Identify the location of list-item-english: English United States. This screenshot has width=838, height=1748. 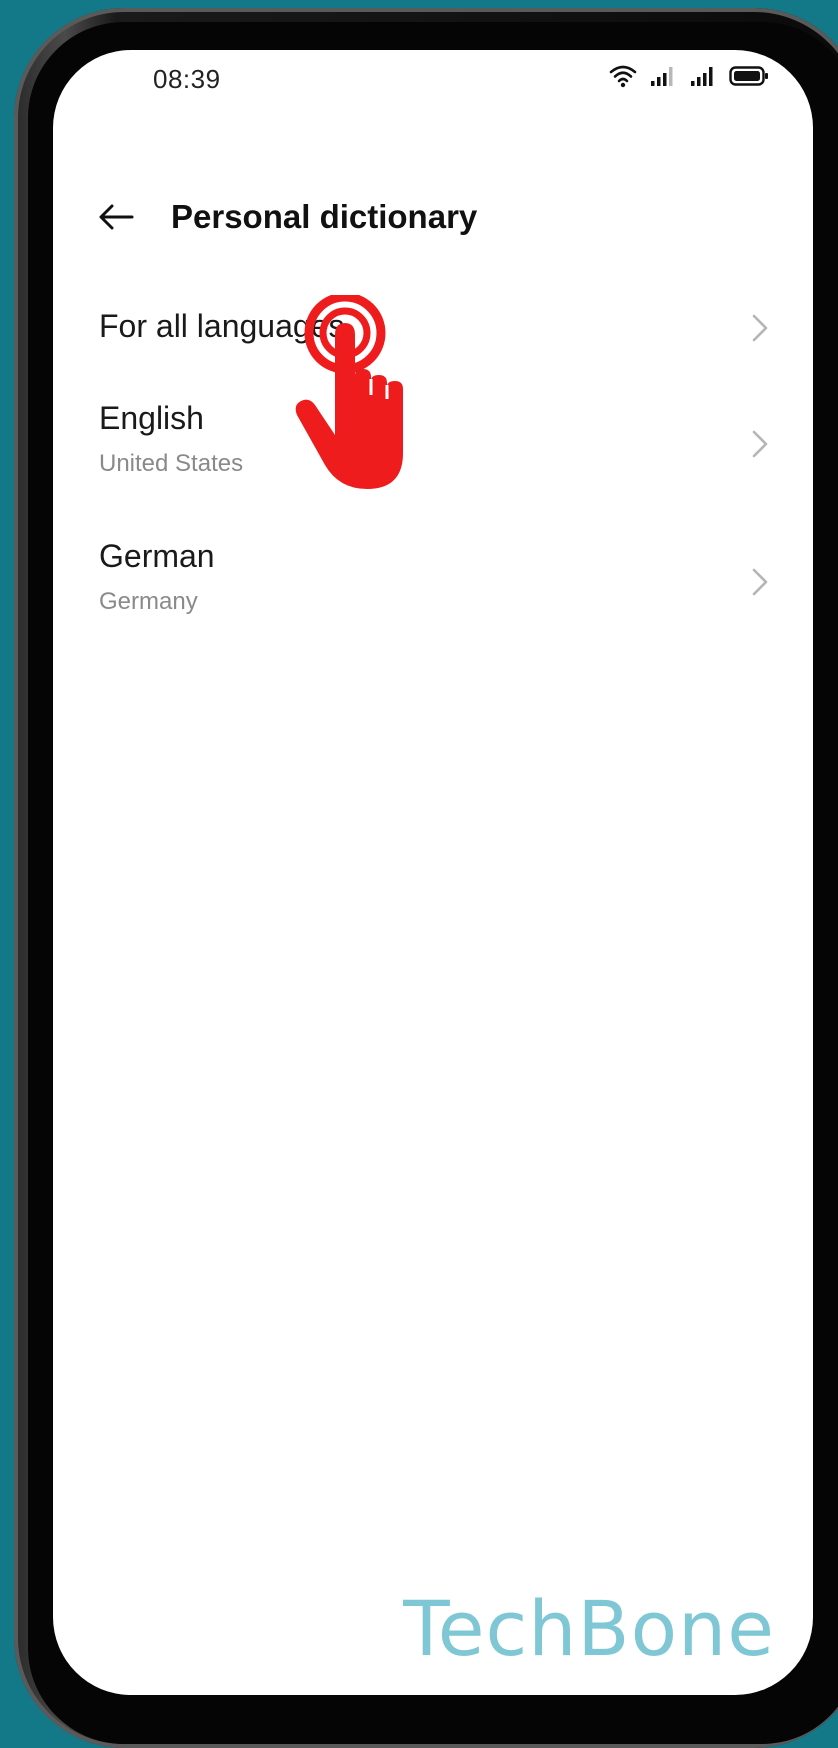
(433, 447).